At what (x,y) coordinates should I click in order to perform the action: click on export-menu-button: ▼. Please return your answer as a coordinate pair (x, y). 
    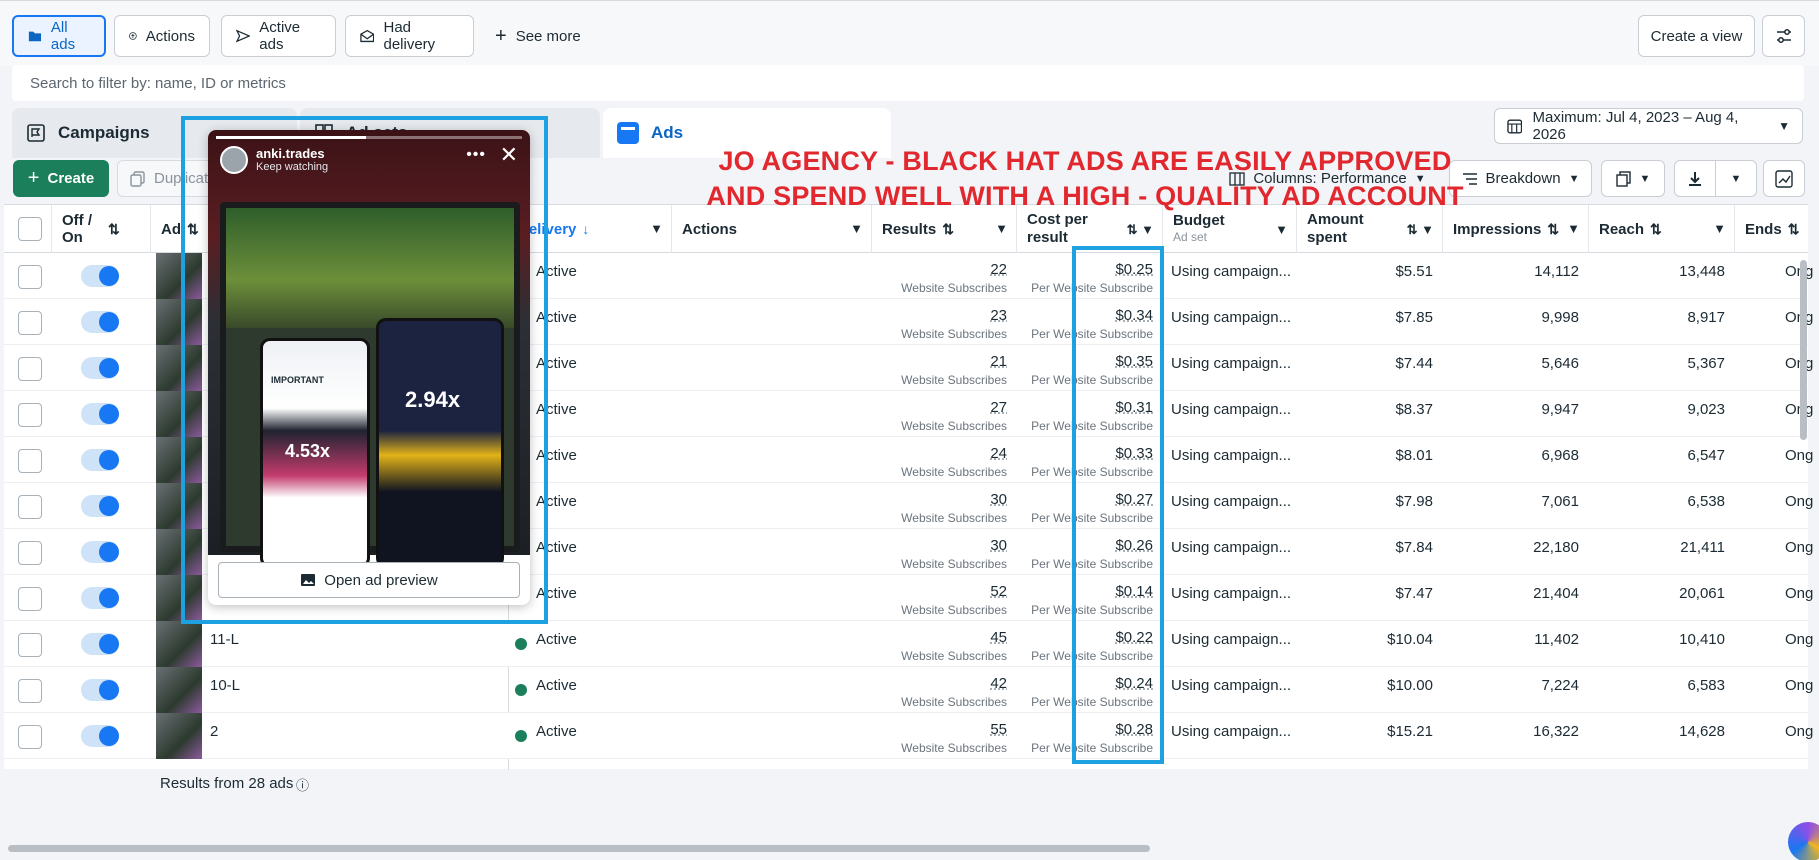
    Looking at the image, I should click on (1736, 178).